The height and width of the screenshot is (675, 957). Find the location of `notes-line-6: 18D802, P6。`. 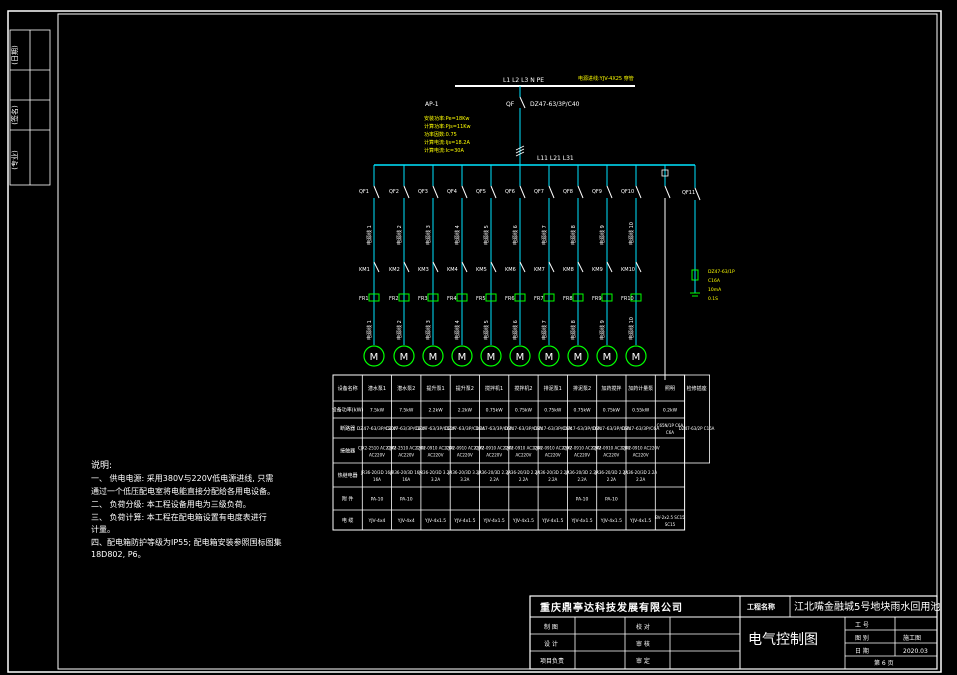

notes-line-6: 18D802, P6。 is located at coordinates (118, 554).